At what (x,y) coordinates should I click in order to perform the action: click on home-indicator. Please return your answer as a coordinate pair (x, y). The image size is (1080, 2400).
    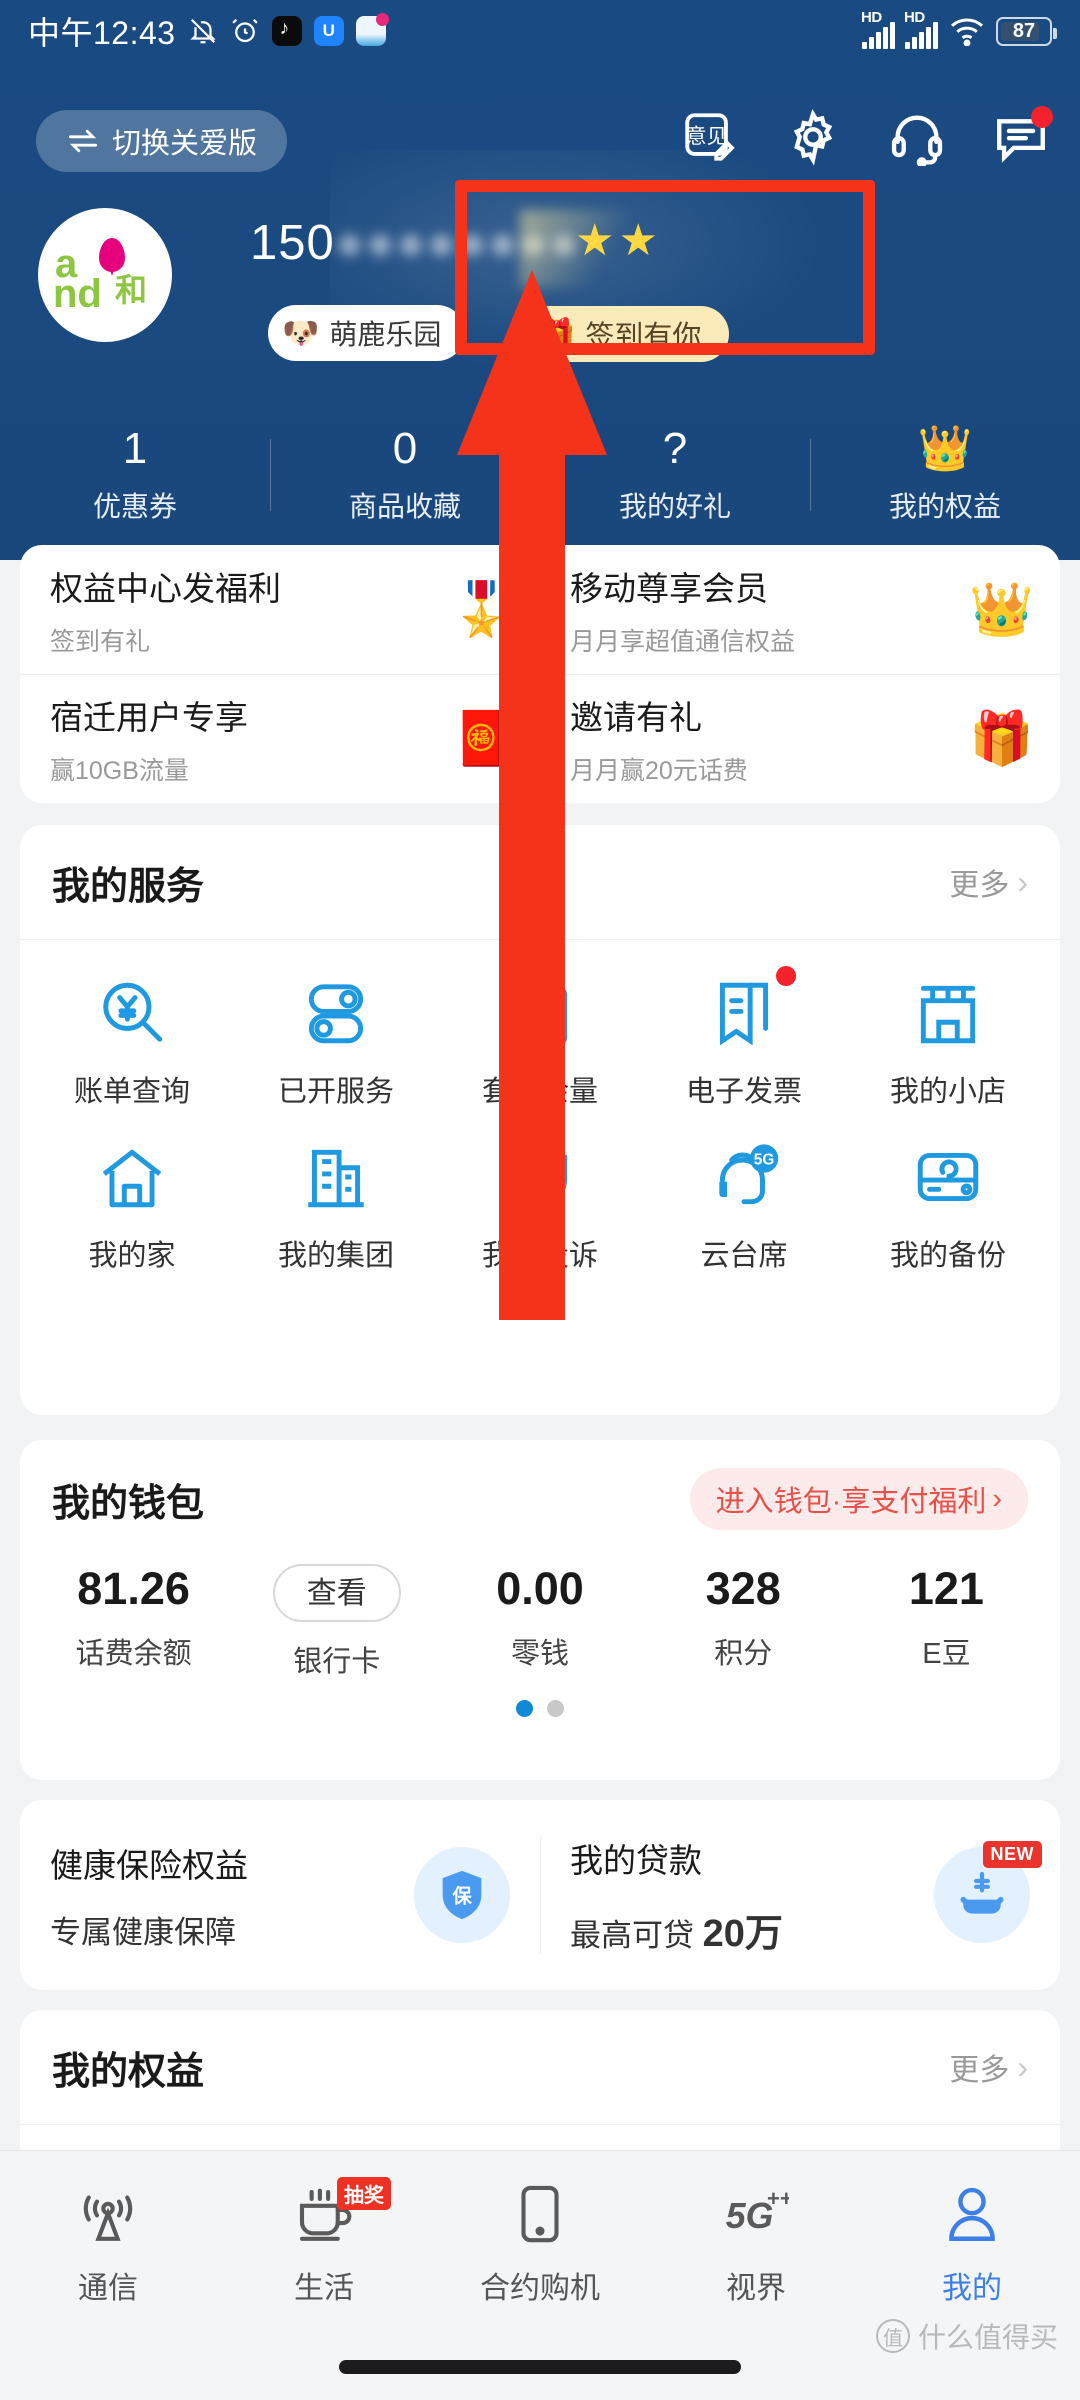
    Looking at the image, I should click on (540, 2367).